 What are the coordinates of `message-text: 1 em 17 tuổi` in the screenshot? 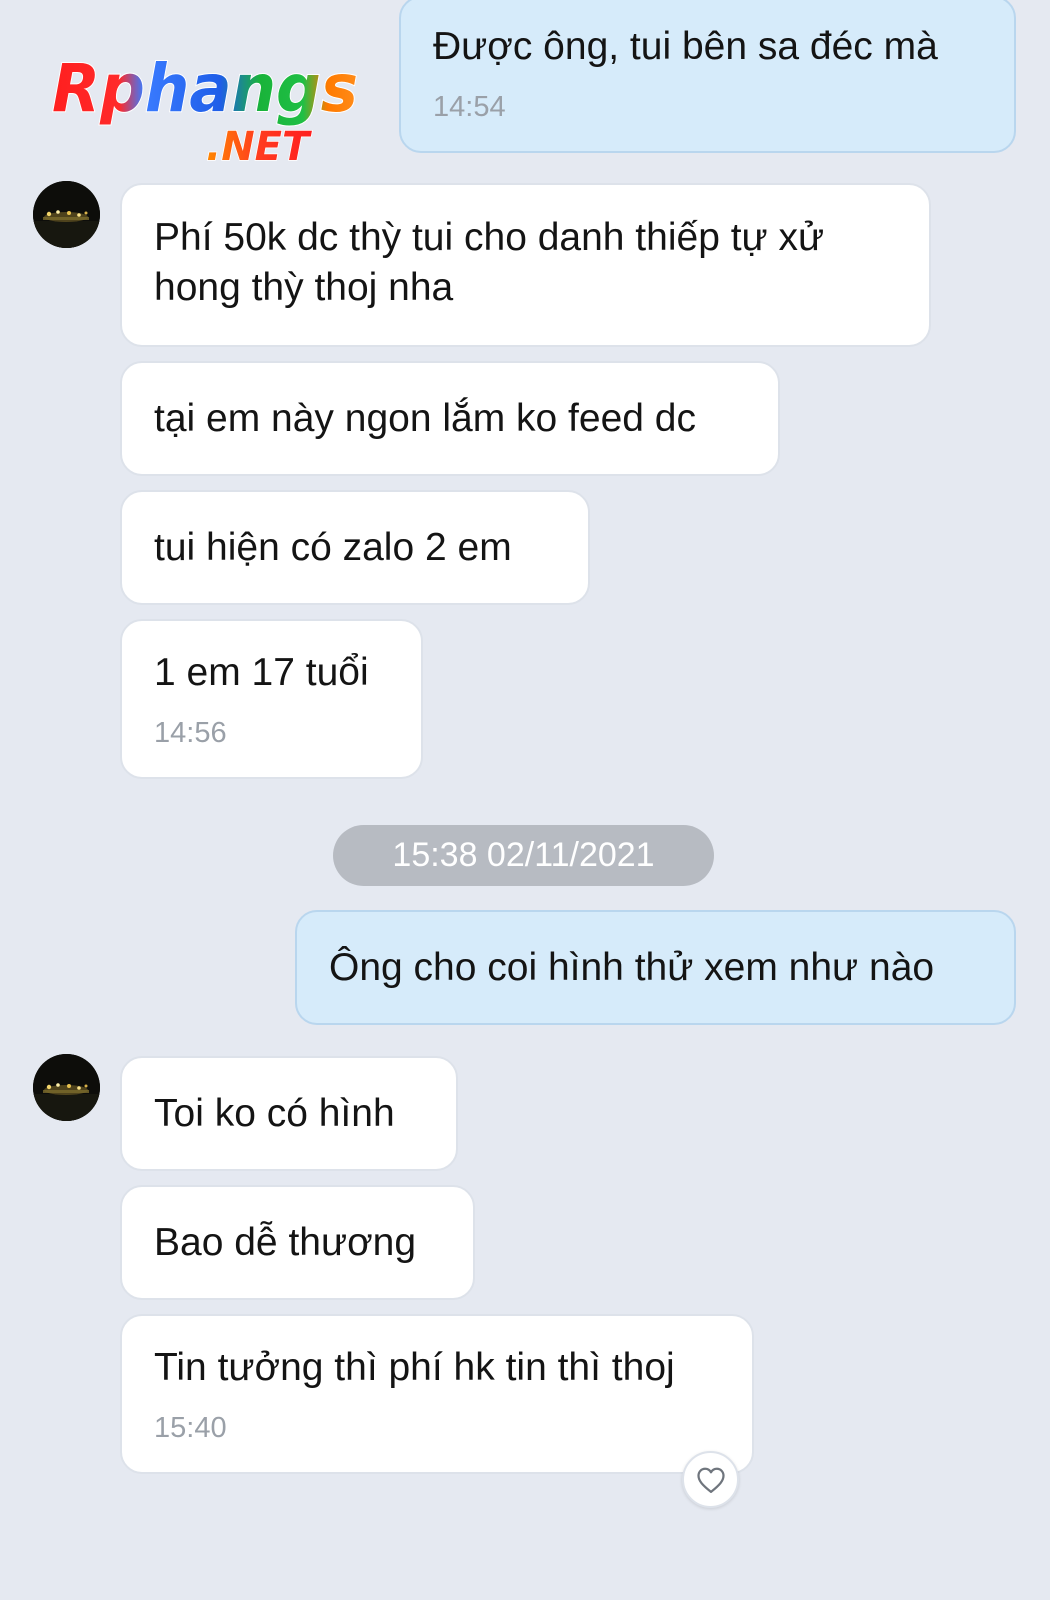 It's located at (261, 672).